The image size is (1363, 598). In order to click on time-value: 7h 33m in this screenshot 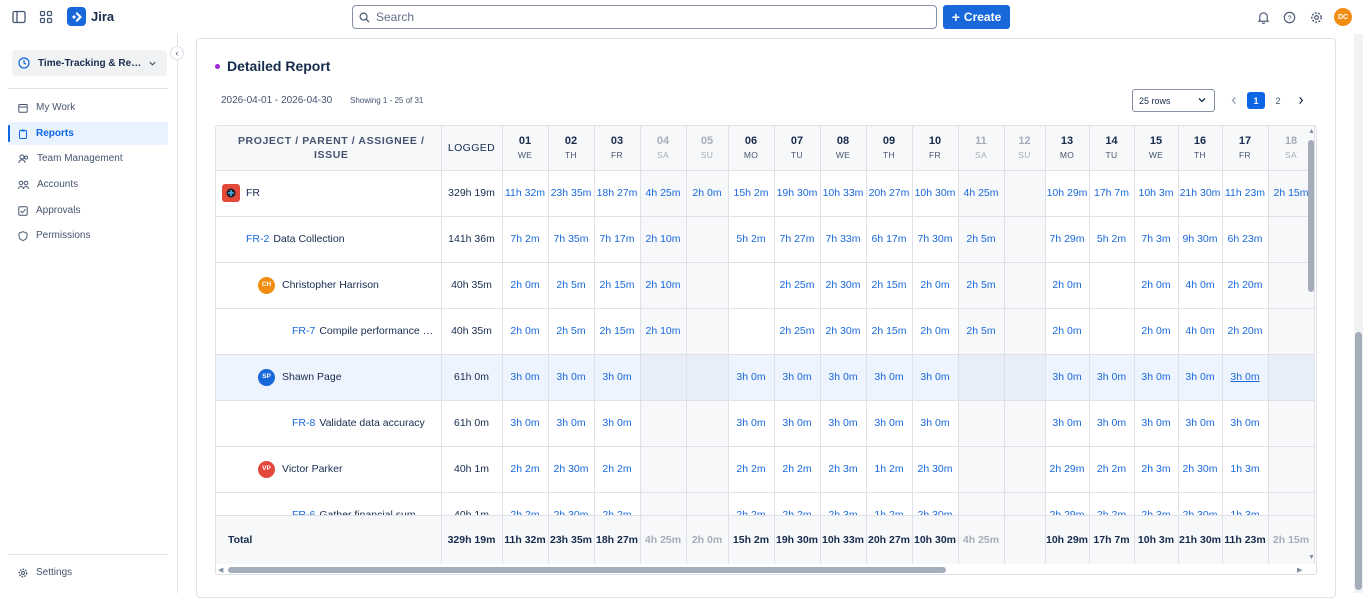, I will do `click(842, 239)`.